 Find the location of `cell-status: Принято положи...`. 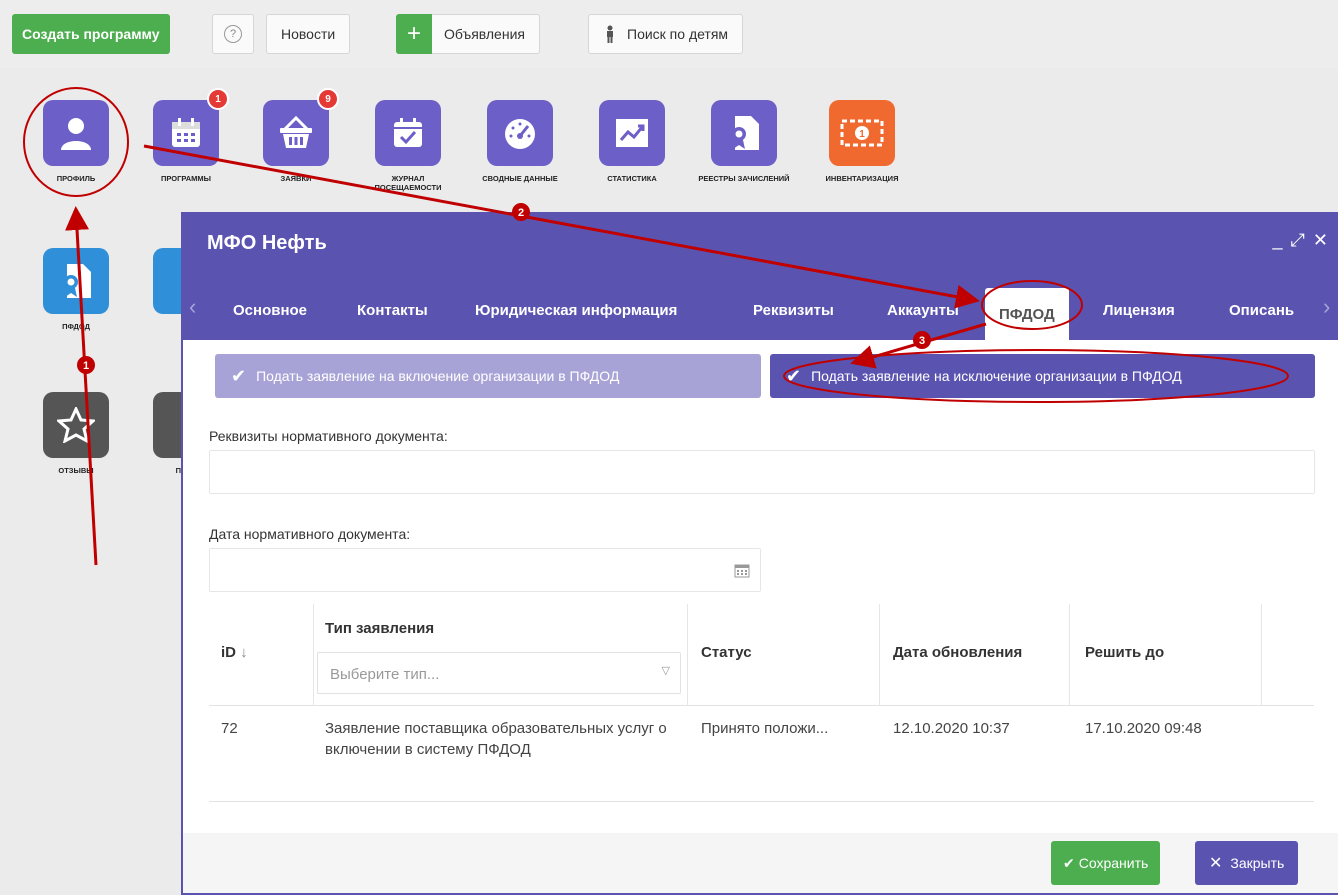

cell-status: Принято положи... is located at coordinates (765, 728).